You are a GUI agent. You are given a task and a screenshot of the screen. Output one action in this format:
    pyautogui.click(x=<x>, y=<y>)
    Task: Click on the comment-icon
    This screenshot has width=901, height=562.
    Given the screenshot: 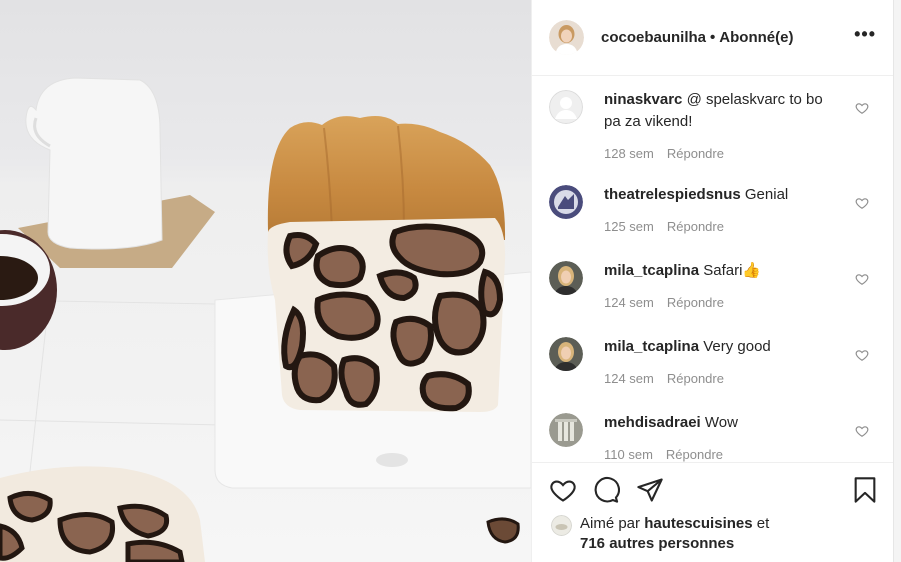 What is the action you would take?
    pyautogui.click(x=606, y=490)
    